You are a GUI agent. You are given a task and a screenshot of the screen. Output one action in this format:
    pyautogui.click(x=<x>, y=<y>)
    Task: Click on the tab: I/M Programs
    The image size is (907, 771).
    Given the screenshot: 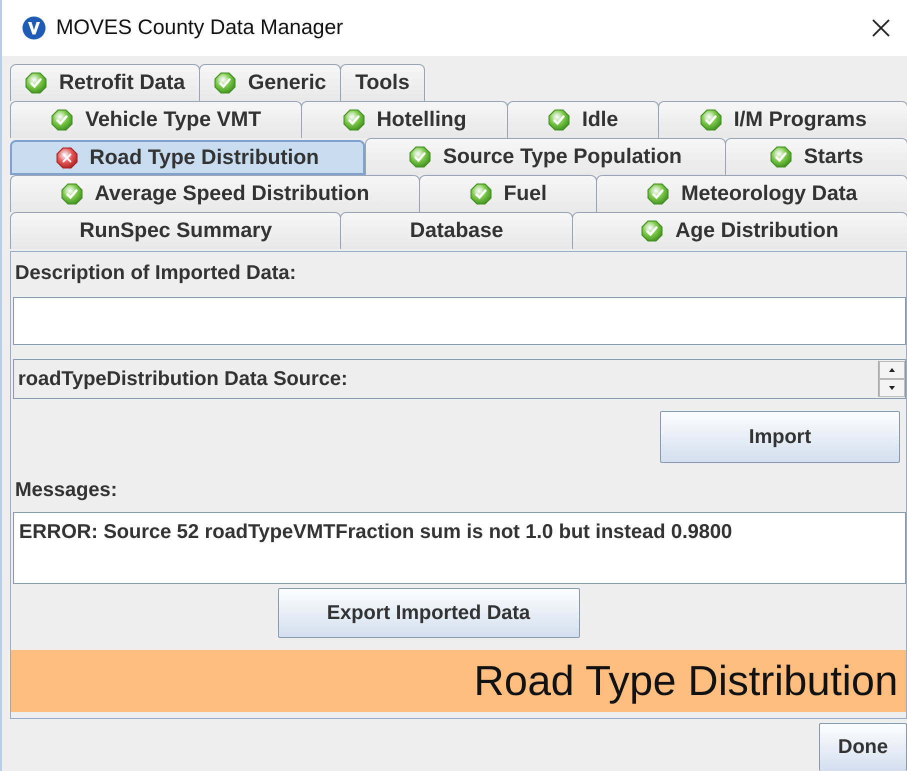 What is the action you would take?
    pyautogui.click(x=782, y=119)
    